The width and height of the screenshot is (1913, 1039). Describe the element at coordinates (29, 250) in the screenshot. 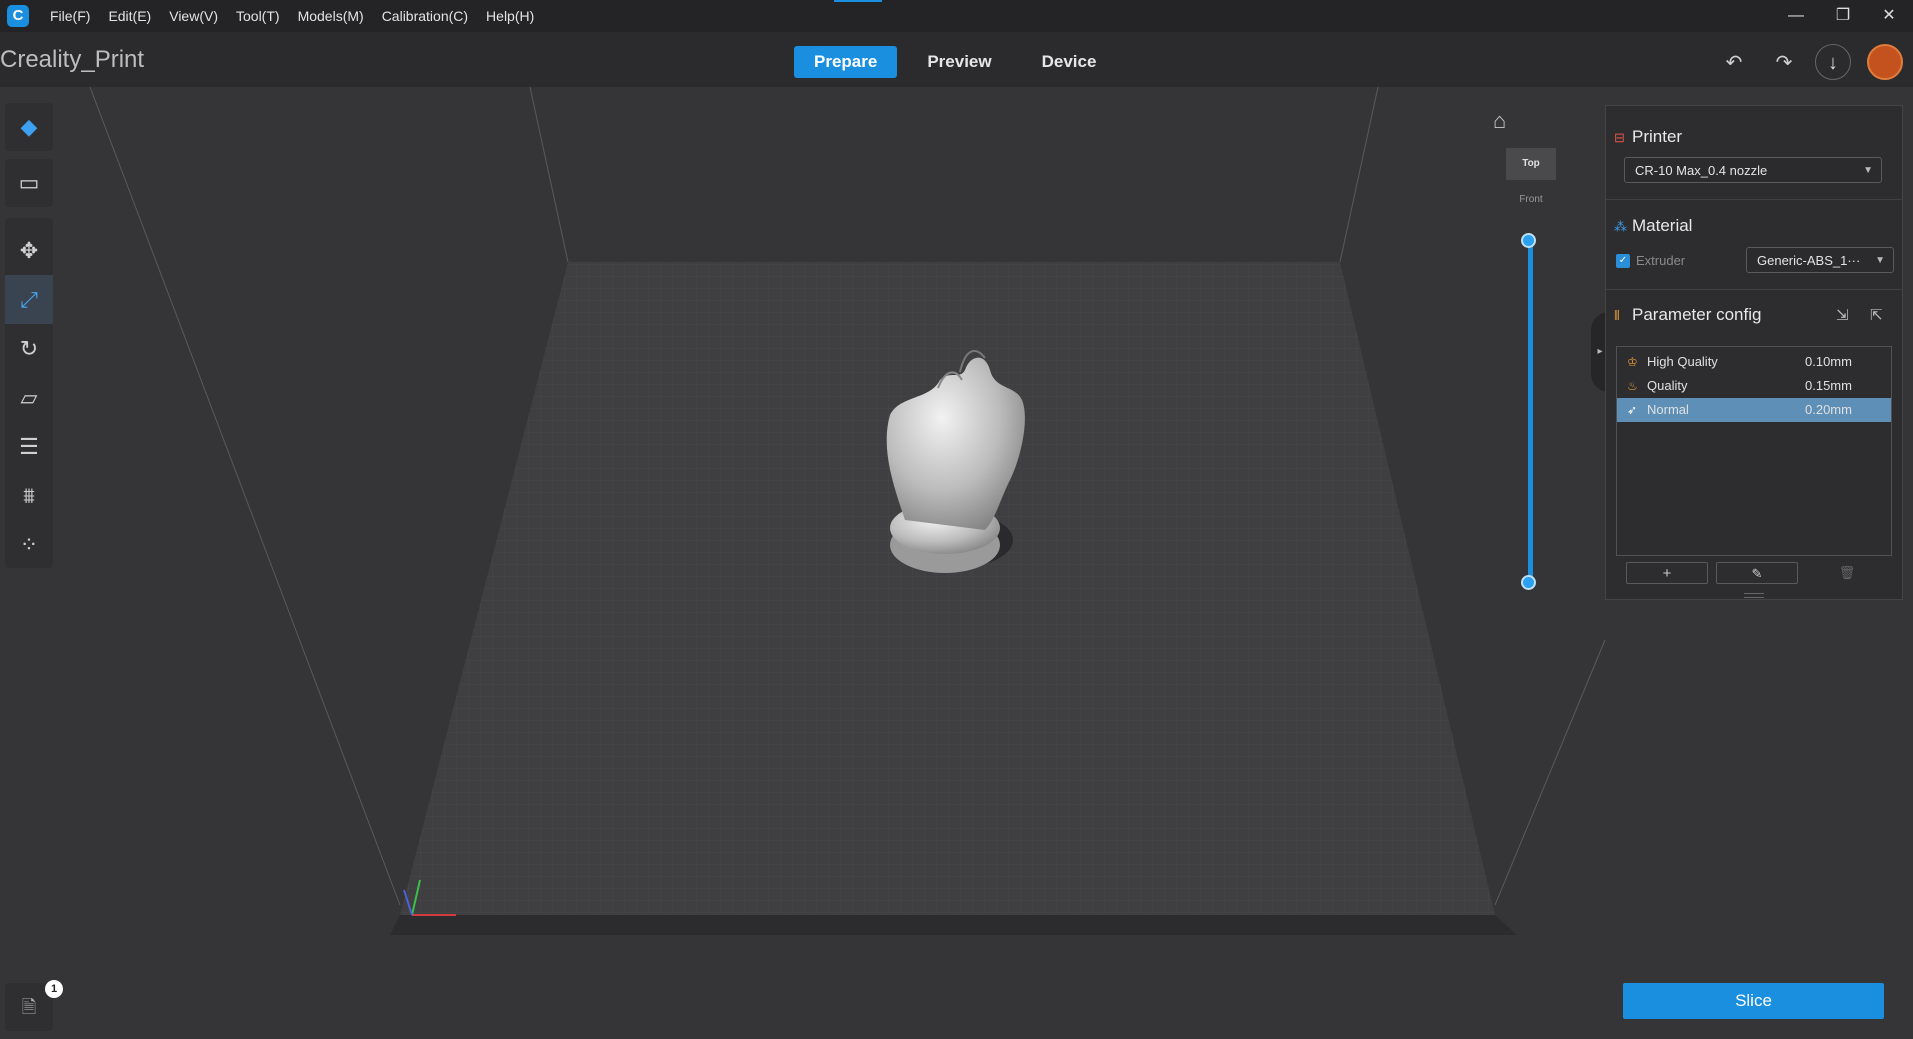

I see `move-icon: ✥` at that location.